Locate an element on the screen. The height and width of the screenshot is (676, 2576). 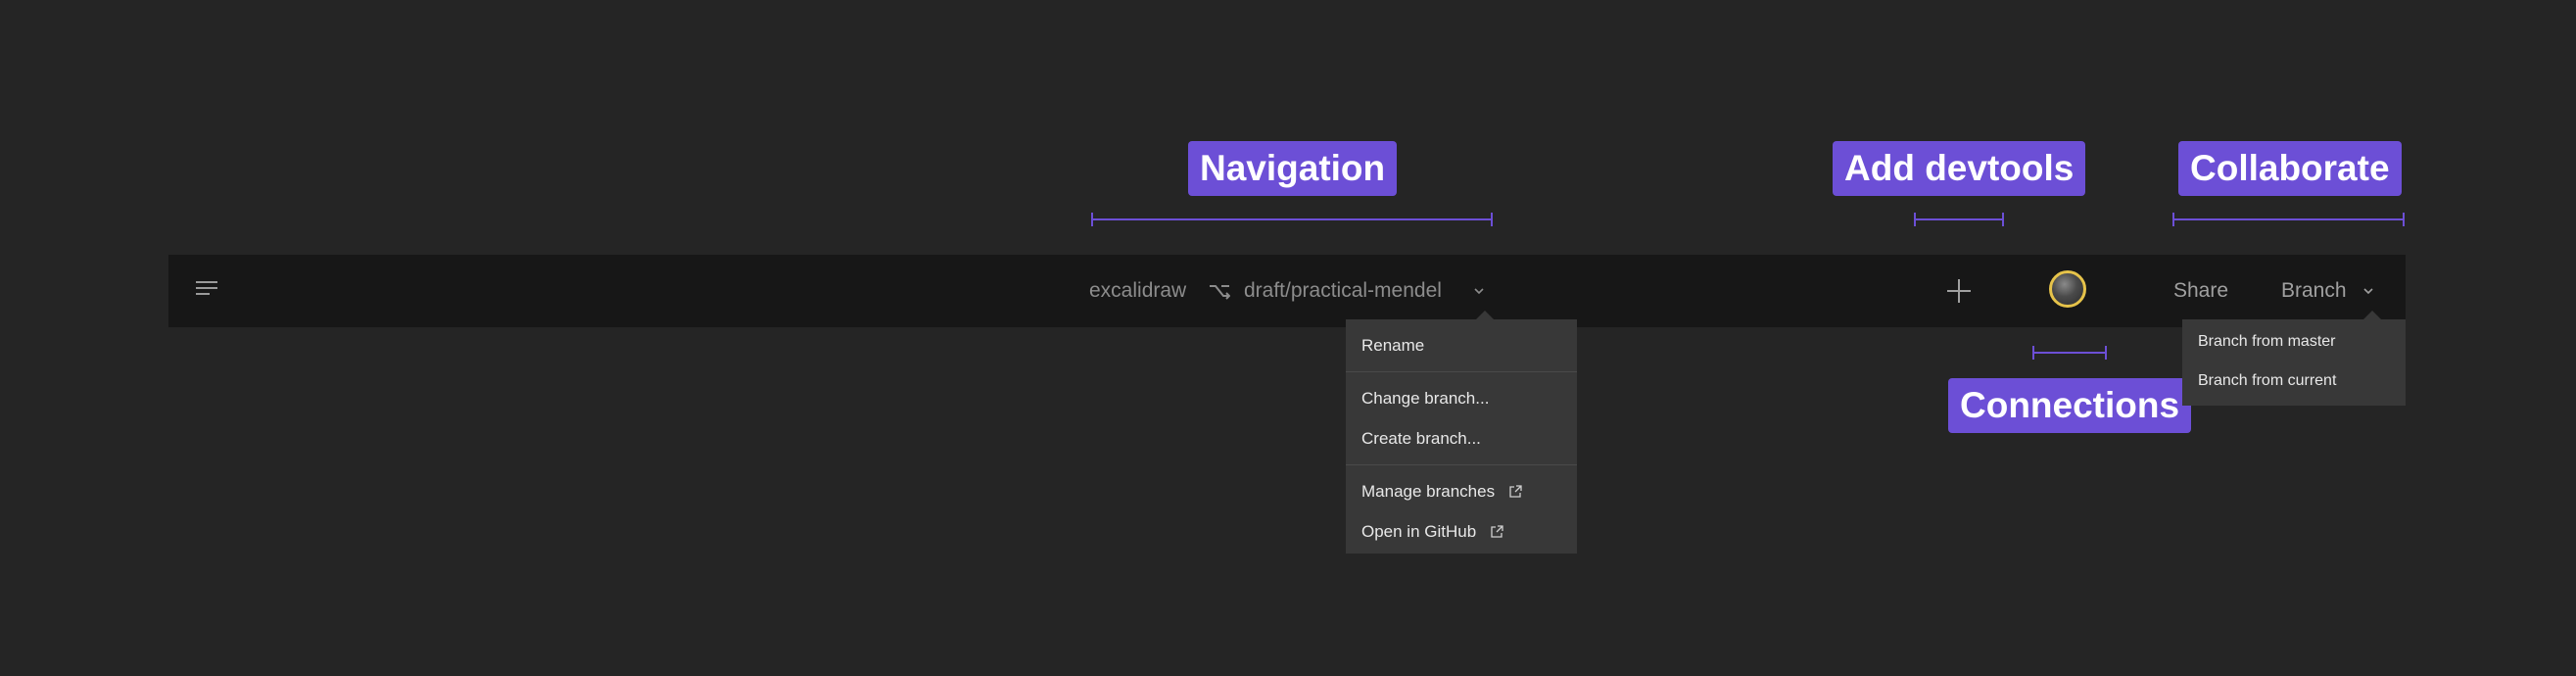
git-branch-icon is located at coordinates (1220, 292).